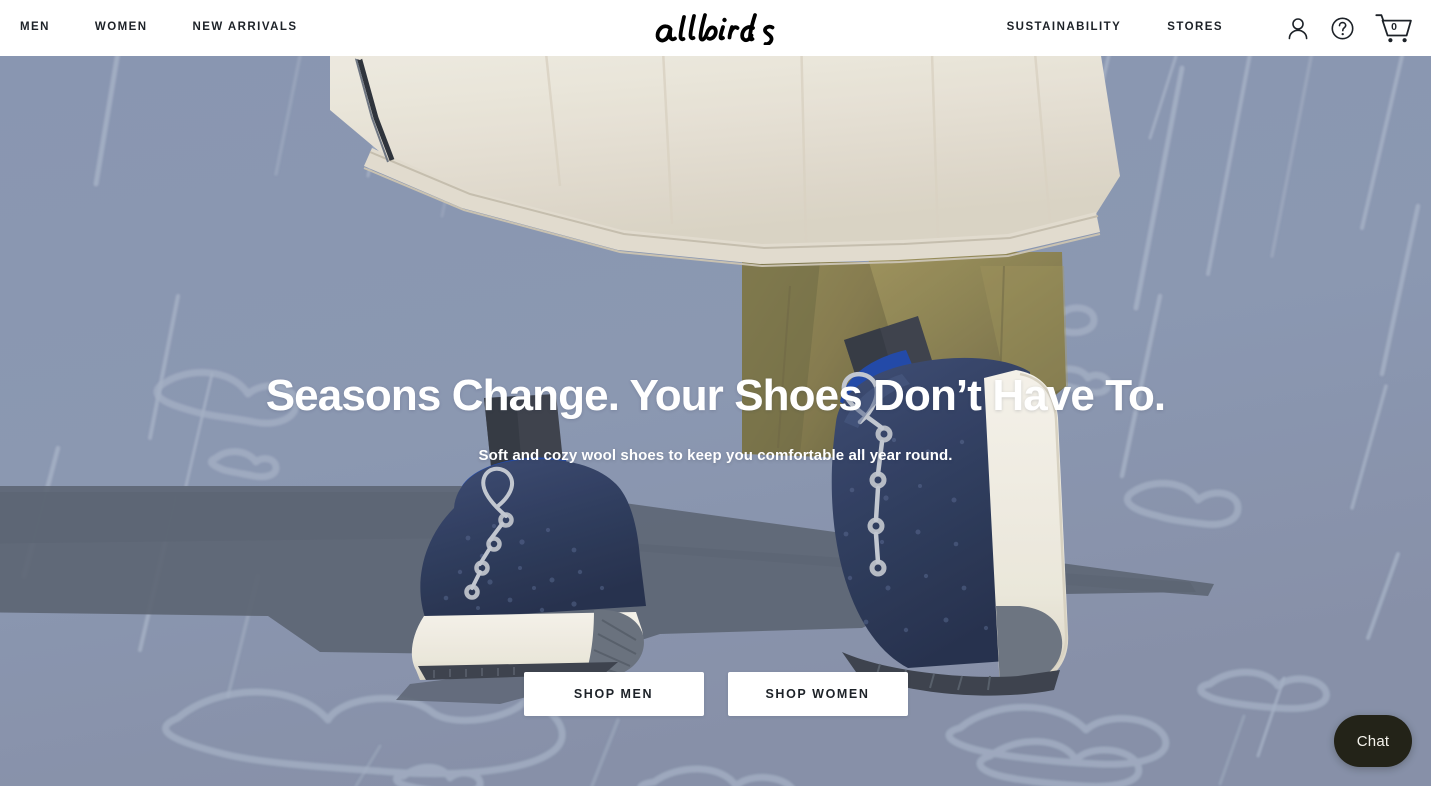  Describe the element at coordinates (715, 694) in the screenshot. I see `hero-cta-row: SHOP MEN SHOP WOMEN` at that location.